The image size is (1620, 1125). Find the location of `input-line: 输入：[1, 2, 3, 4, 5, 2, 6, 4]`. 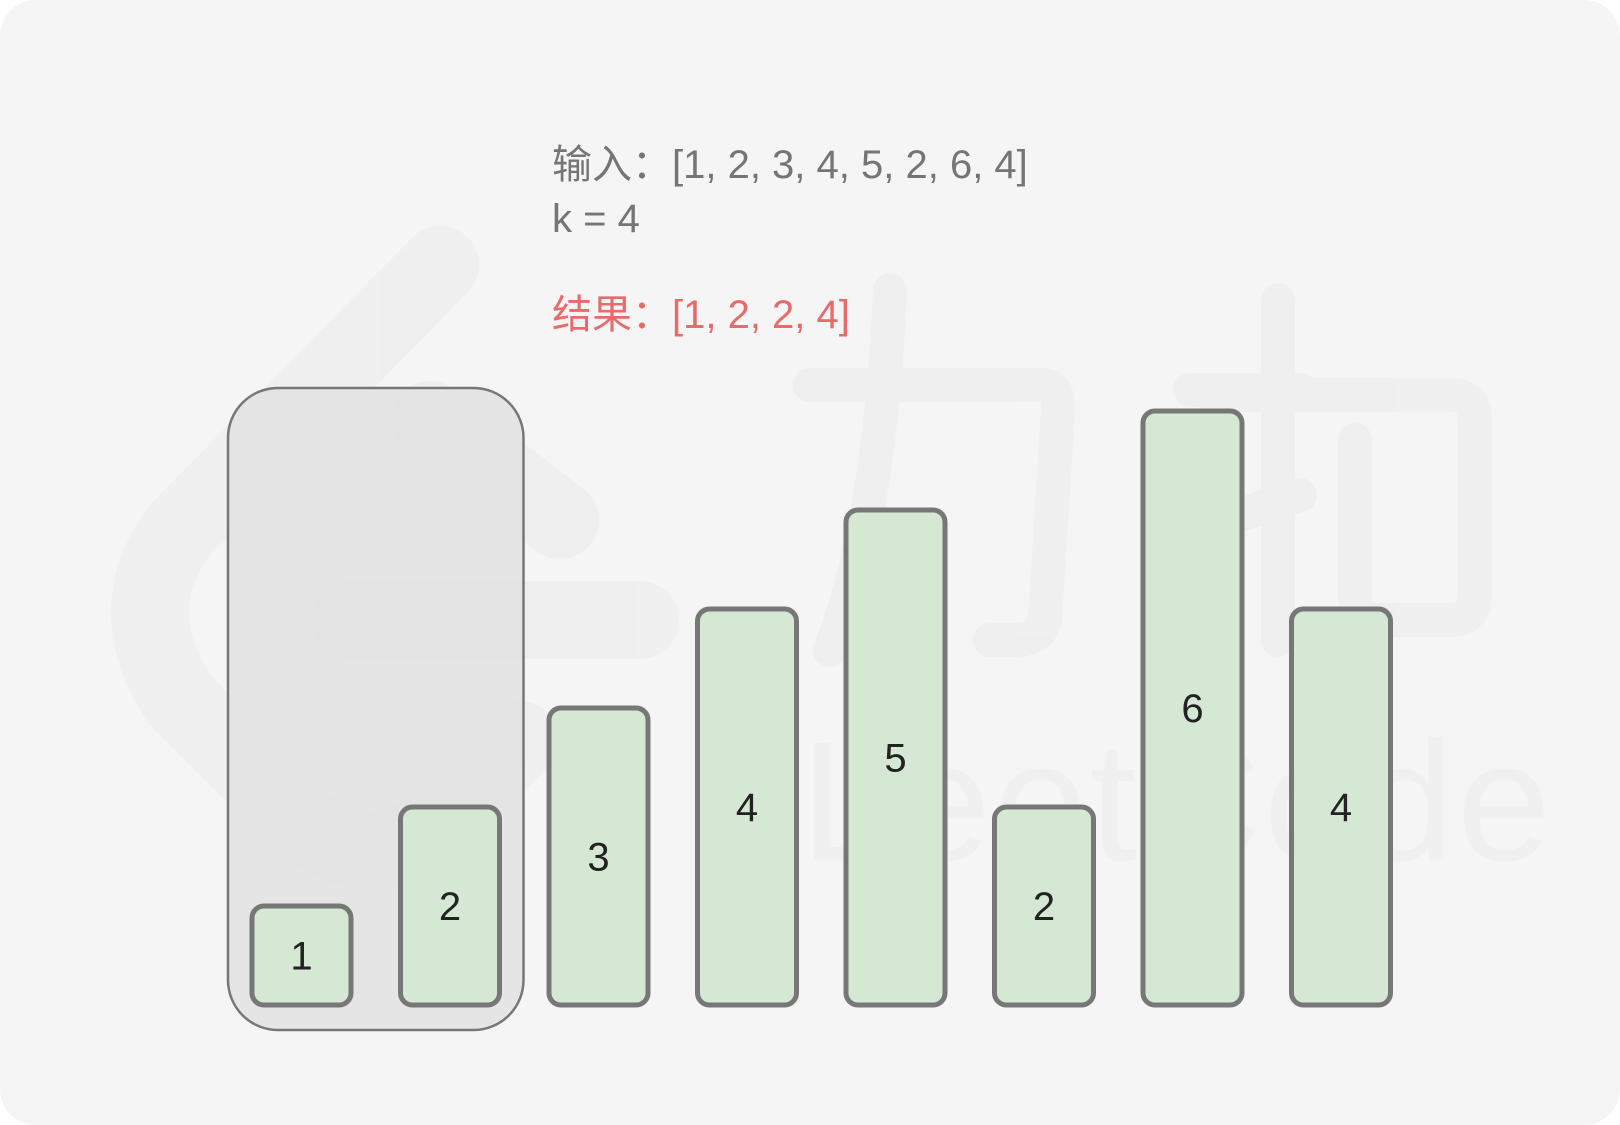

input-line: 输入：[1, 2, 3, 4, 5, 2, 6, 4] is located at coordinates (790, 165).